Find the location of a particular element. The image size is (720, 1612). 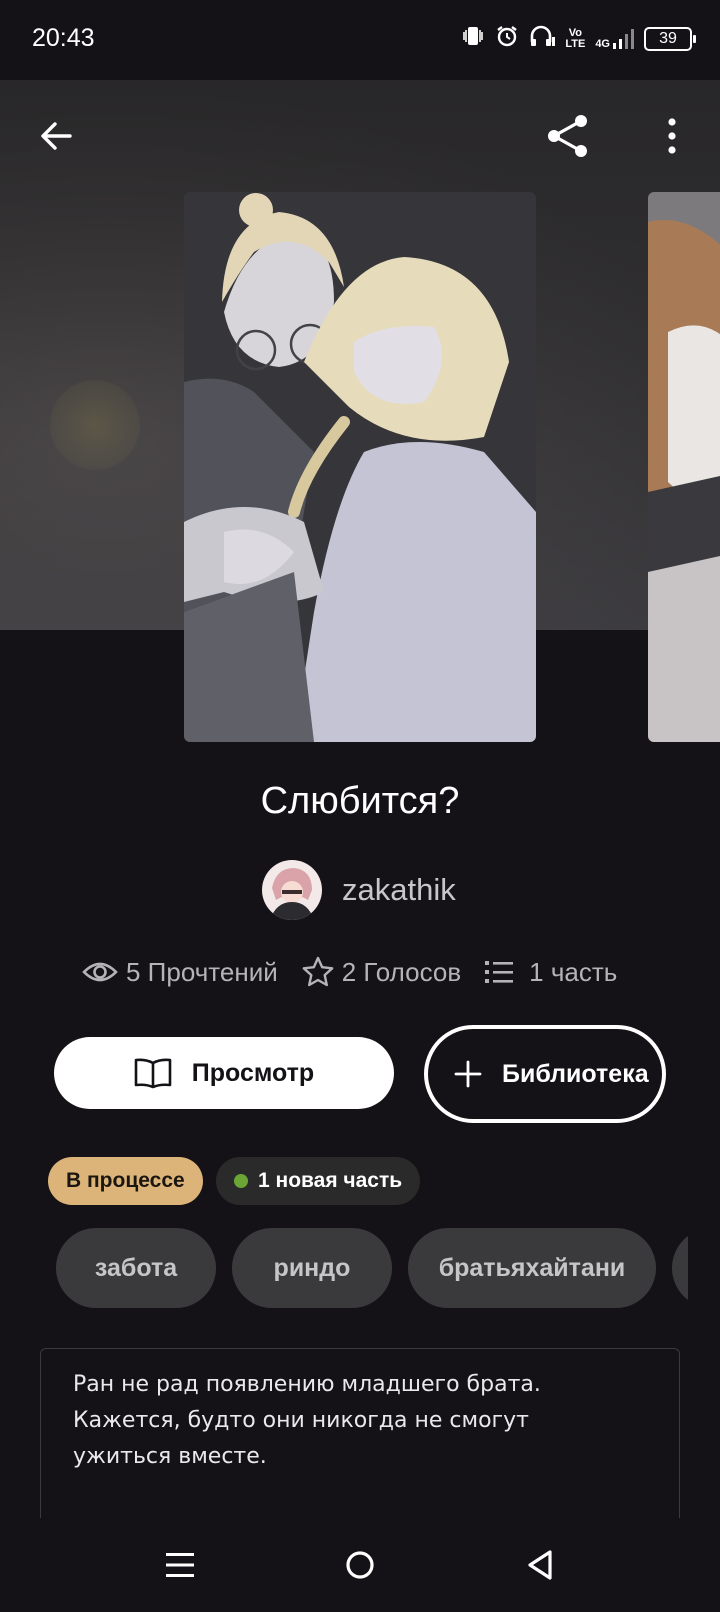

vibrate-icon is located at coordinates (473, 38).